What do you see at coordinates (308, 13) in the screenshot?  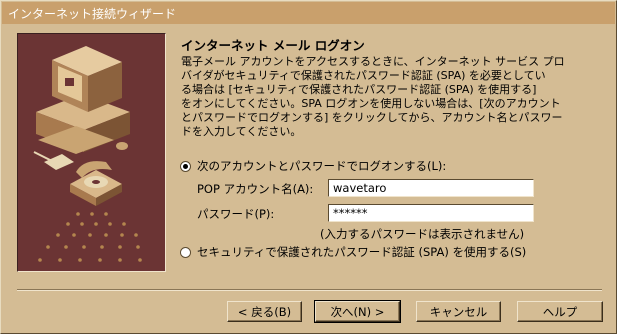 I see `title-bar: インターネット接続ウィザード` at bounding box center [308, 13].